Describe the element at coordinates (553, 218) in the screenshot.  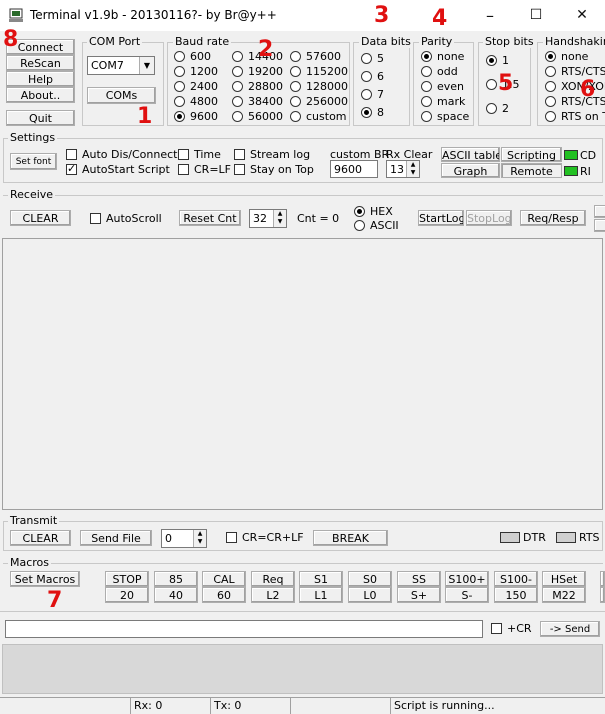
I see `req-resp-button: Req/Resp` at that location.